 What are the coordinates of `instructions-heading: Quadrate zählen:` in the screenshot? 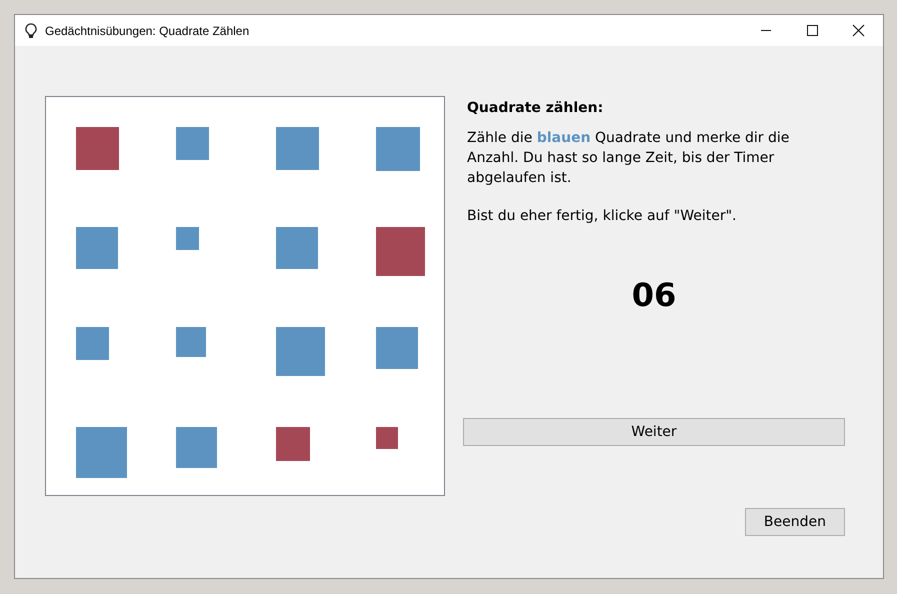 It's located at (535, 108).